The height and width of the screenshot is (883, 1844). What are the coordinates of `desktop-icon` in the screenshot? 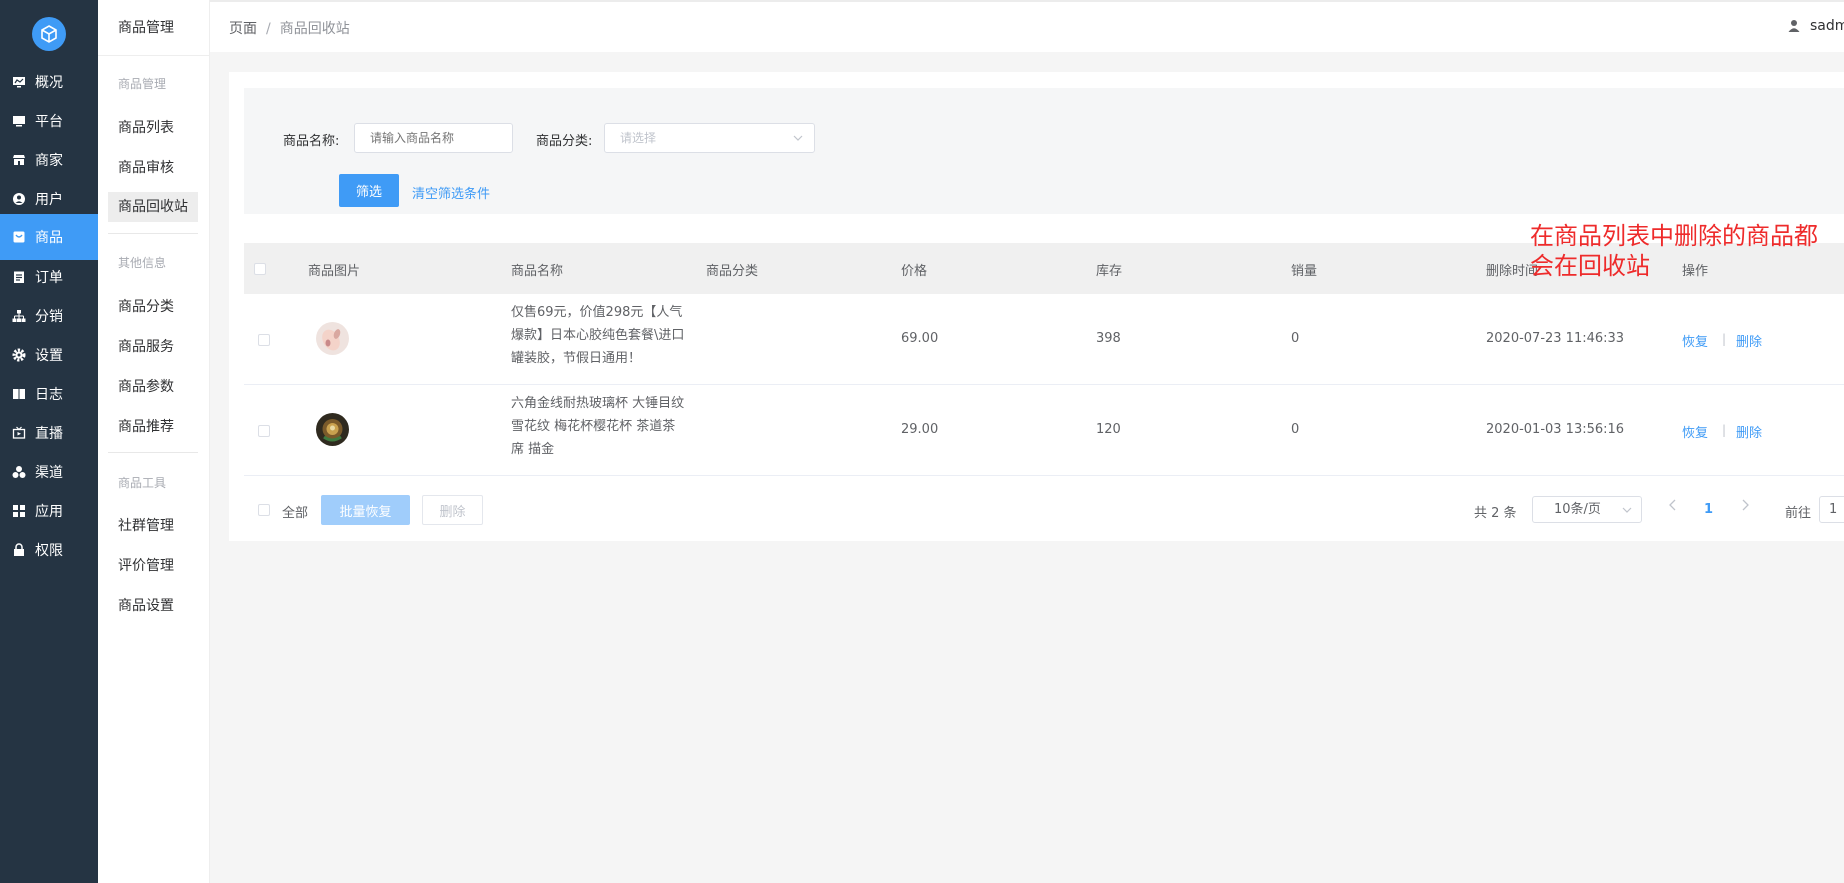 It's located at (19, 121).